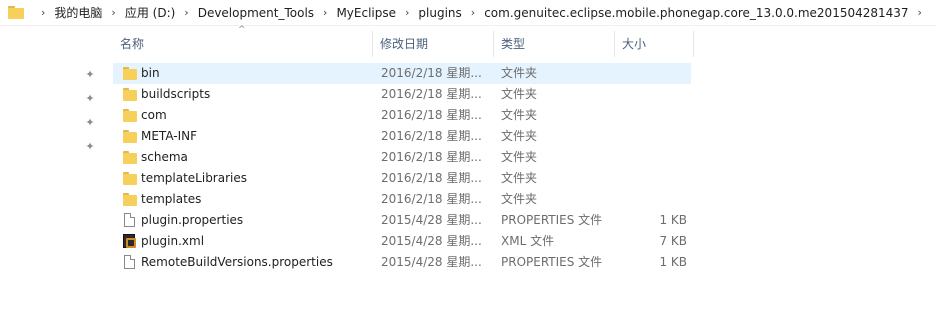 Image resolution: width=936 pixels, height=314 pixels. Describe the element at coordinates (256, 12) in the screenshot. I see `breadcrumb-item-development-tools: Development_Tools` at that location.